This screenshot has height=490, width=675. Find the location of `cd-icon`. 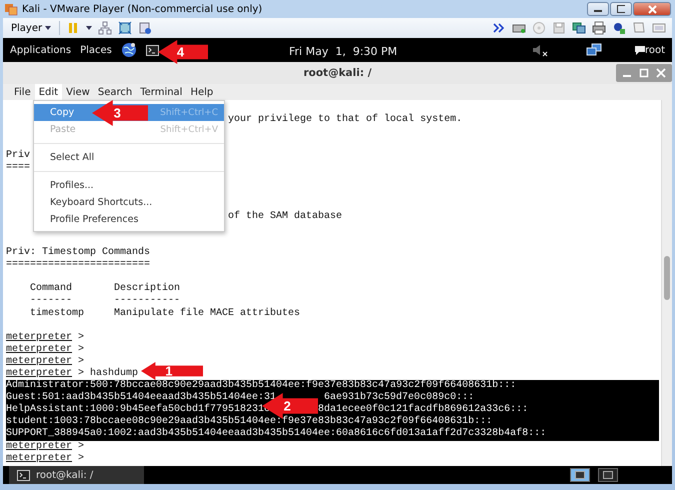

cd-icon is located at coordinates (539, 28).